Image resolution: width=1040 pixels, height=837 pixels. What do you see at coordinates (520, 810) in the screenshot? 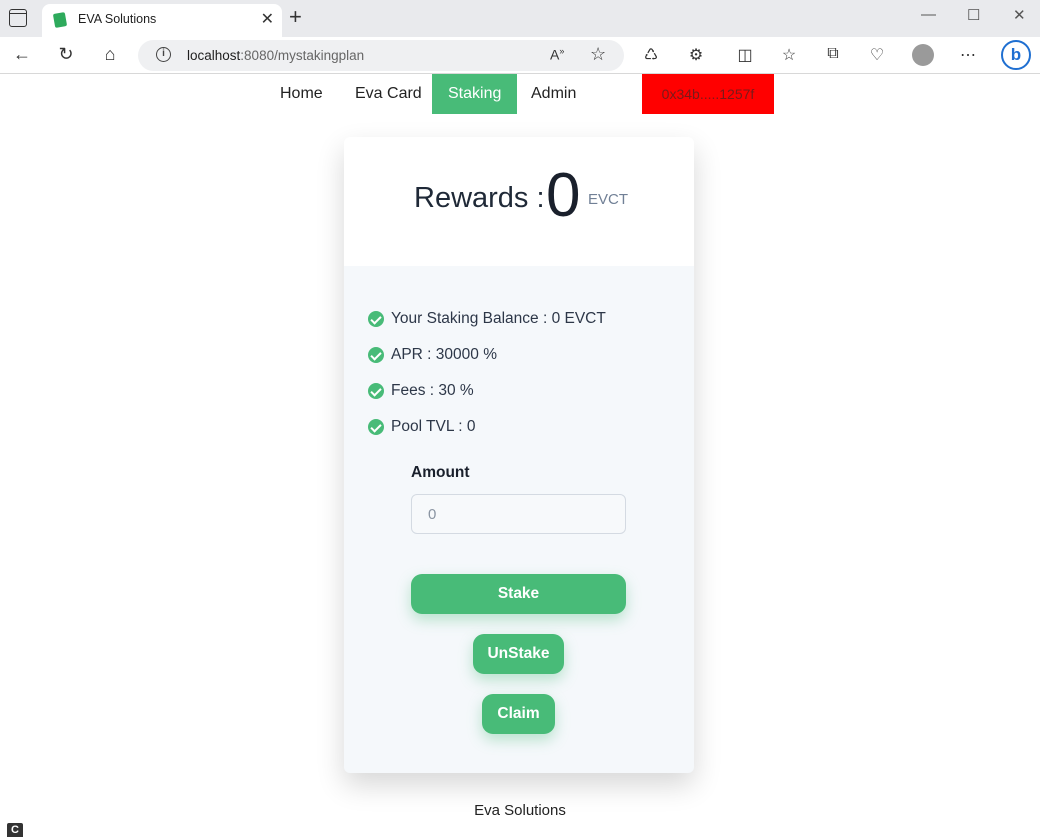
I see `footer-text: Eva Solutions` at bounding box center [520, 810].